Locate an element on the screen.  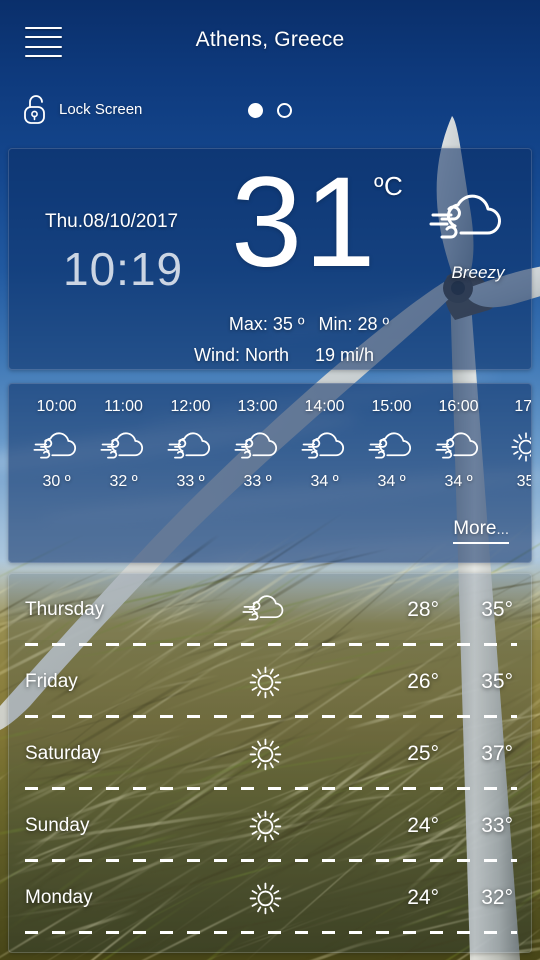
daily-forecast-row: Saturday 25° 37° is located at coordinates (270, 754).